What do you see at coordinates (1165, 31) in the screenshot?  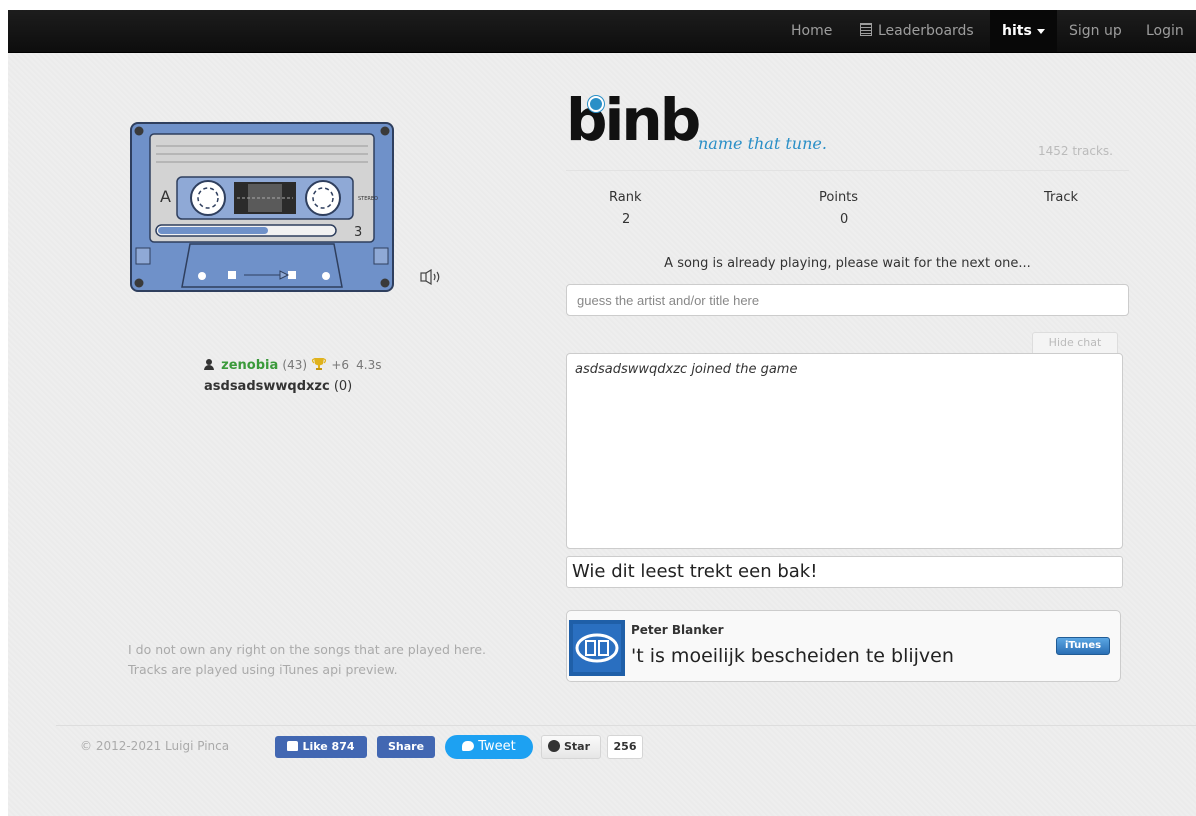 I see `nav-login: Login` at bounding box center [1165, 31].